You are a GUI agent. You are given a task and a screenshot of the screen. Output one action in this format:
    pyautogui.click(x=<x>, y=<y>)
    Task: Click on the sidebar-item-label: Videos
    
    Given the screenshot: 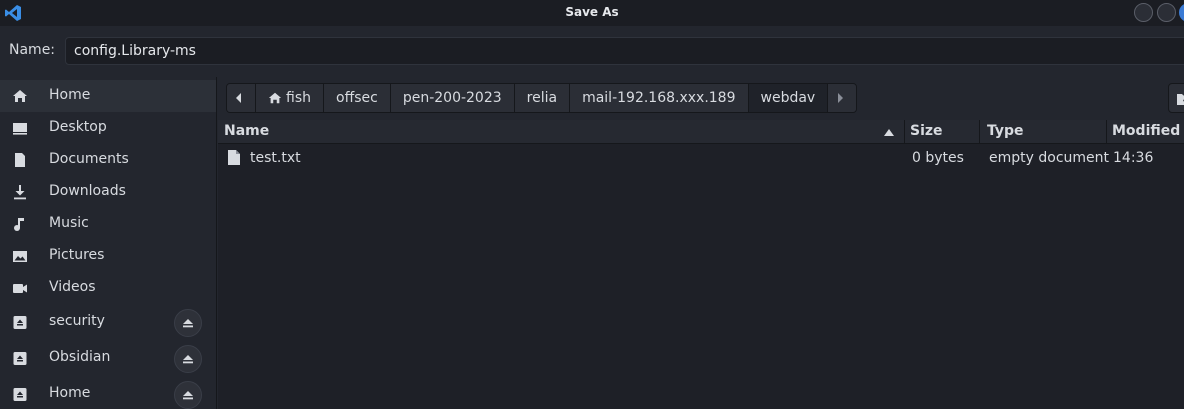 What is the action you would take?
    pyautogui.click(x=72, y=287)
    